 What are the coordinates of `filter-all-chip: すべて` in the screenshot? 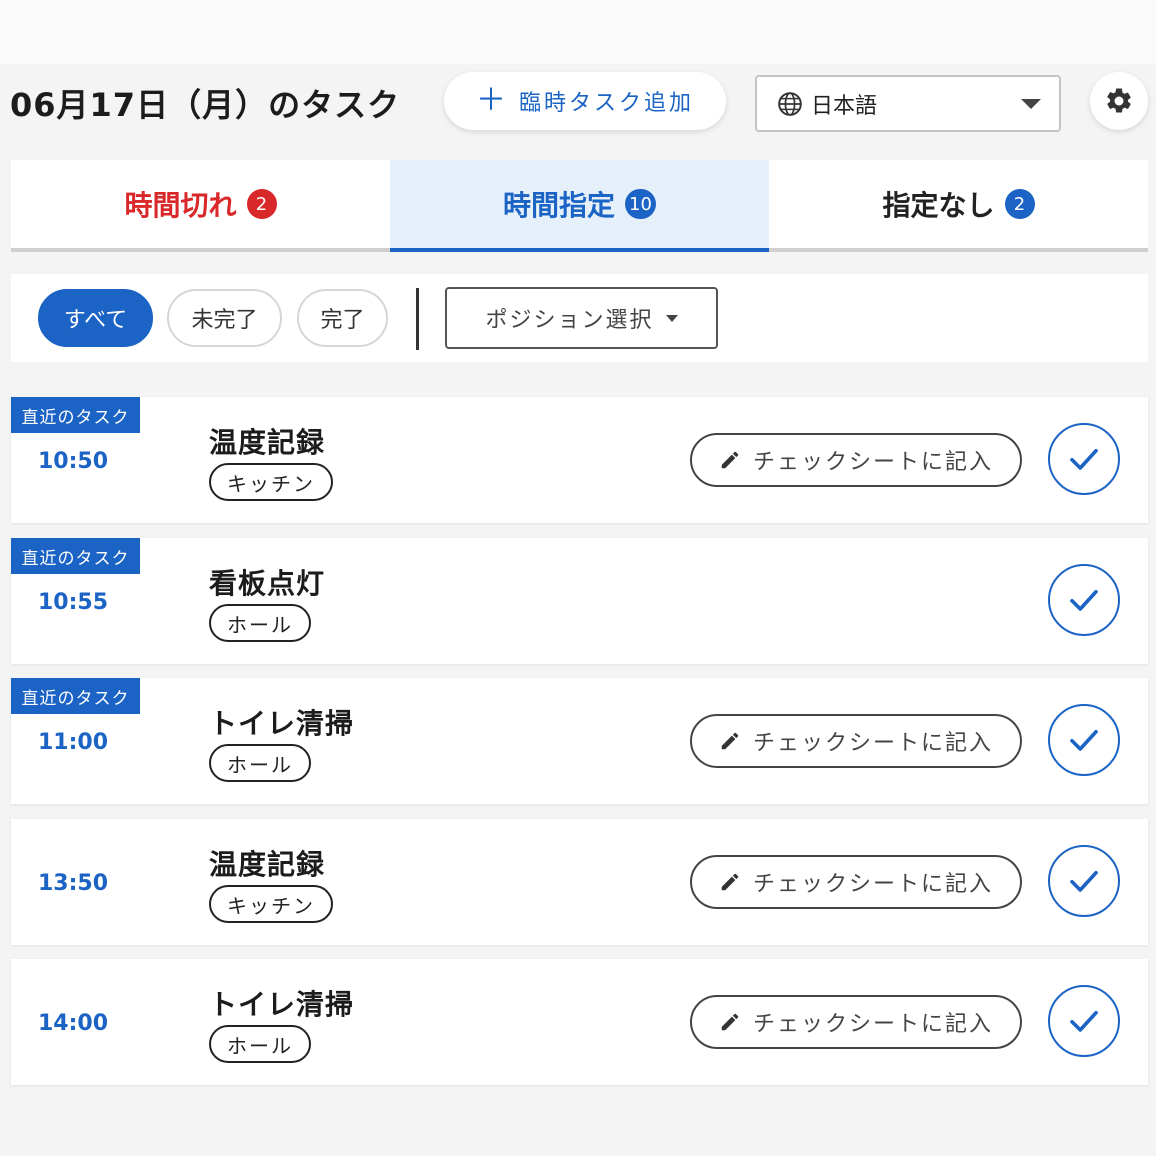 It's located at (95, 318).